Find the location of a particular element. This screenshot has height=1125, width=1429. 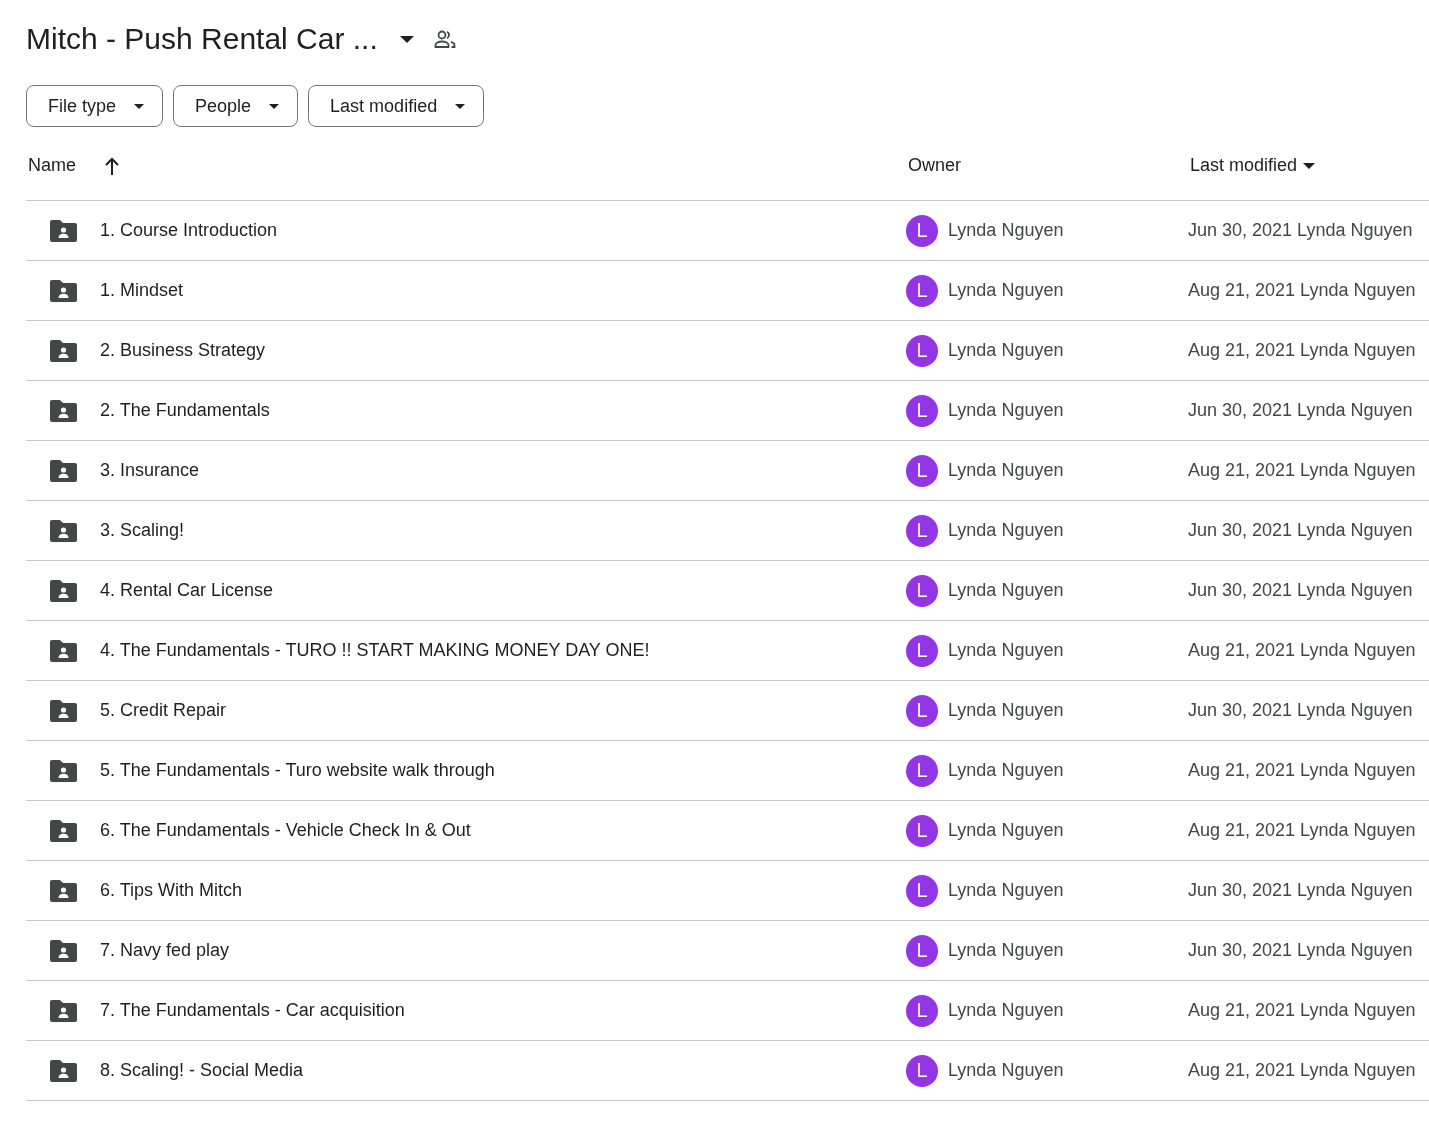

column-header: Name is located at coordinates (73, 165).